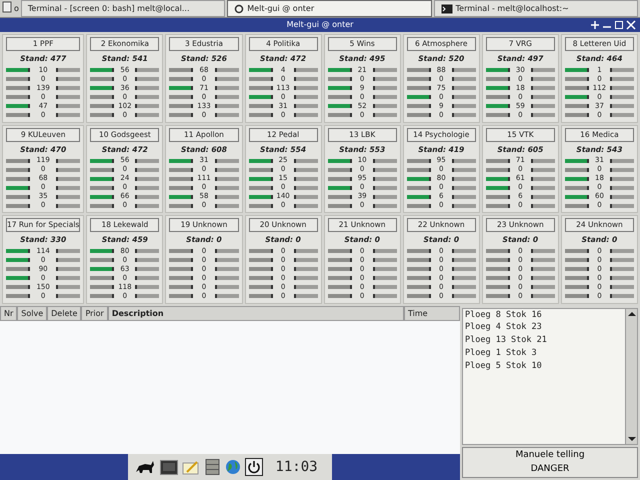  Describe the element at coordinates (506, 340) in the screenshot. I see `log-entry: Ploeg 13 Stok 21` at that location.